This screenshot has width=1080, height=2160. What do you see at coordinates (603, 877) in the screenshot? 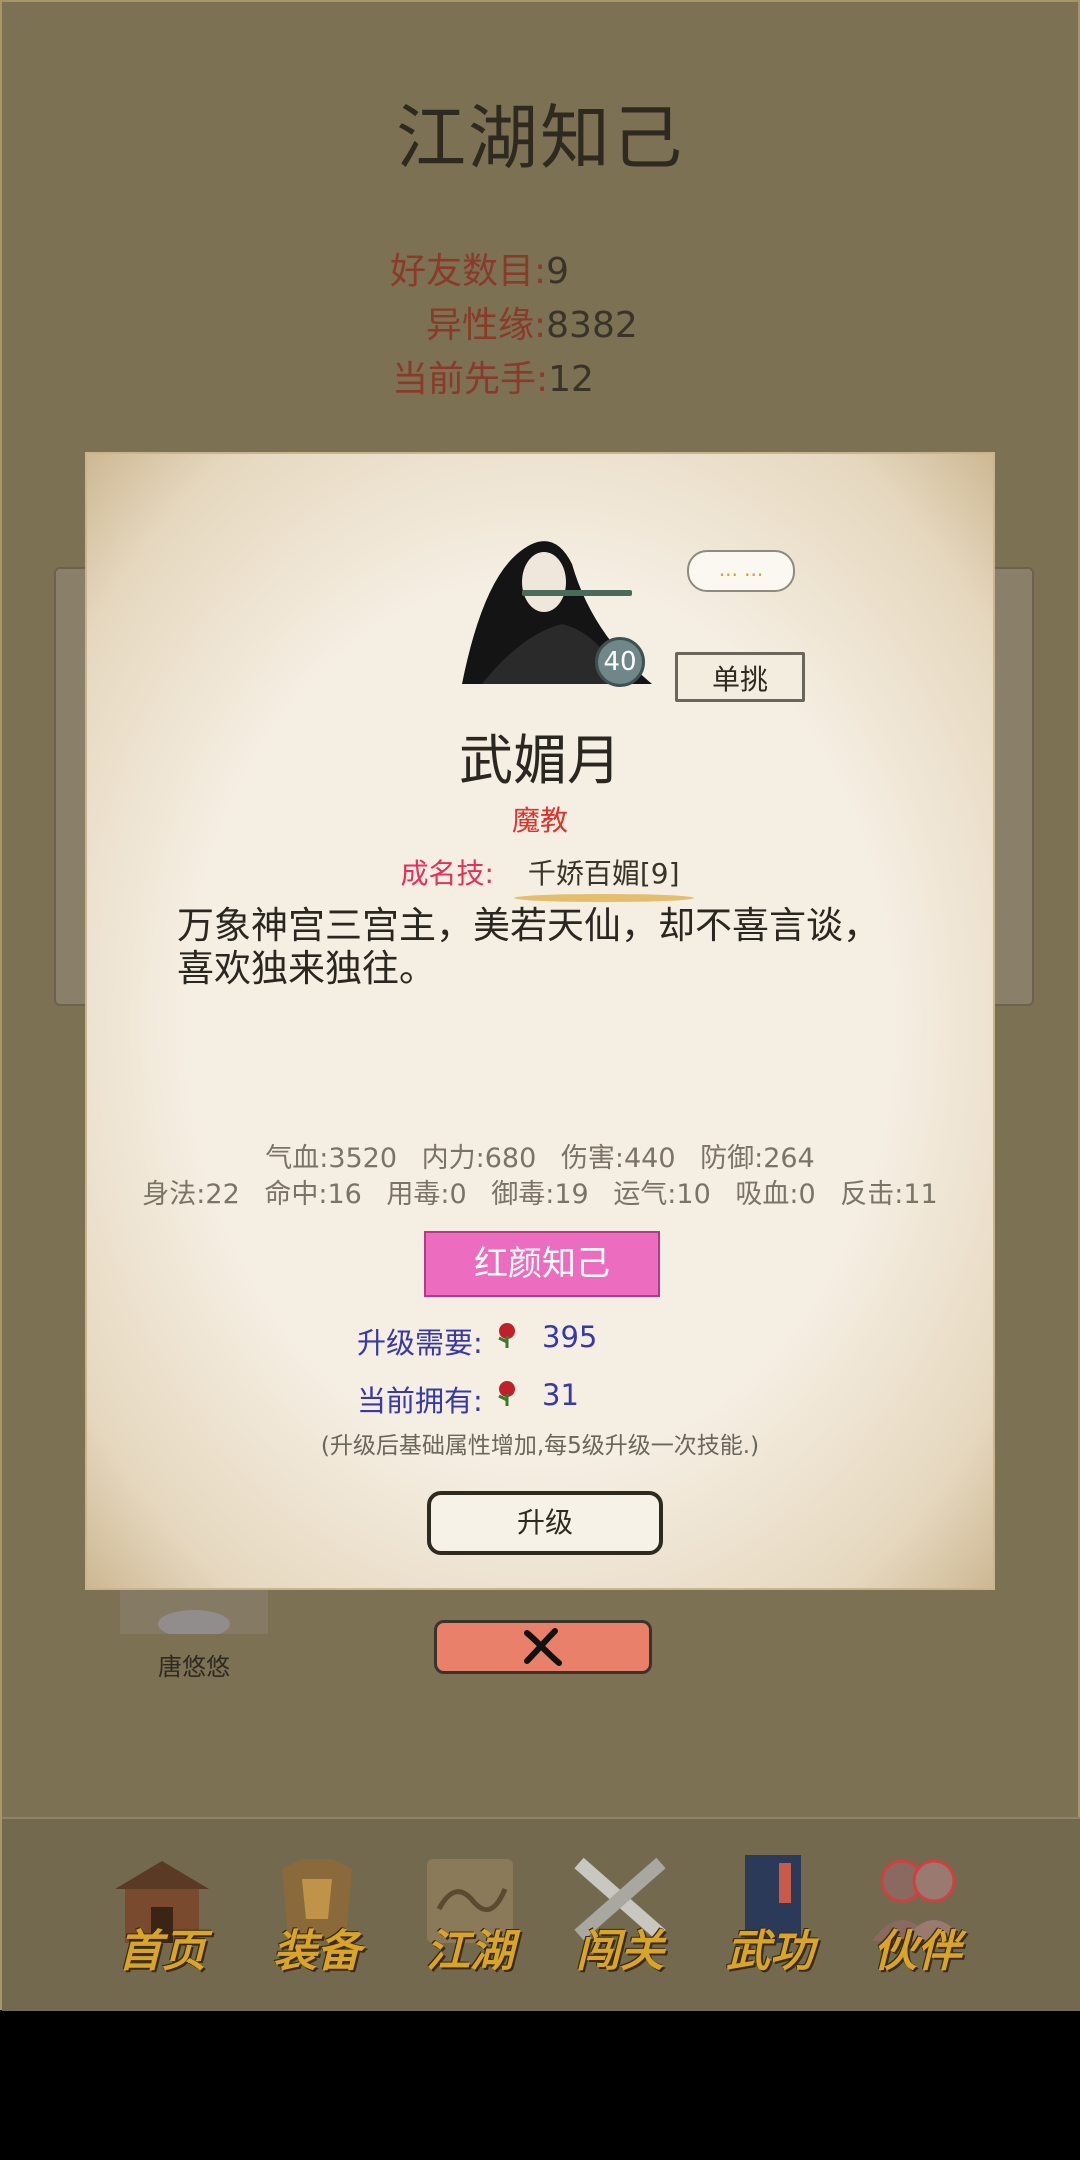
I see `skill-name: 千娇百媚[9]` at bounding box center [603, 877].